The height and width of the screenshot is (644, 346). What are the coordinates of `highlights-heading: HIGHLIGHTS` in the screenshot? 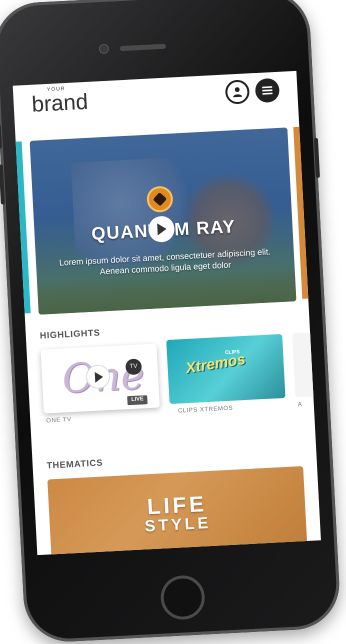 It's located at (70, 334).